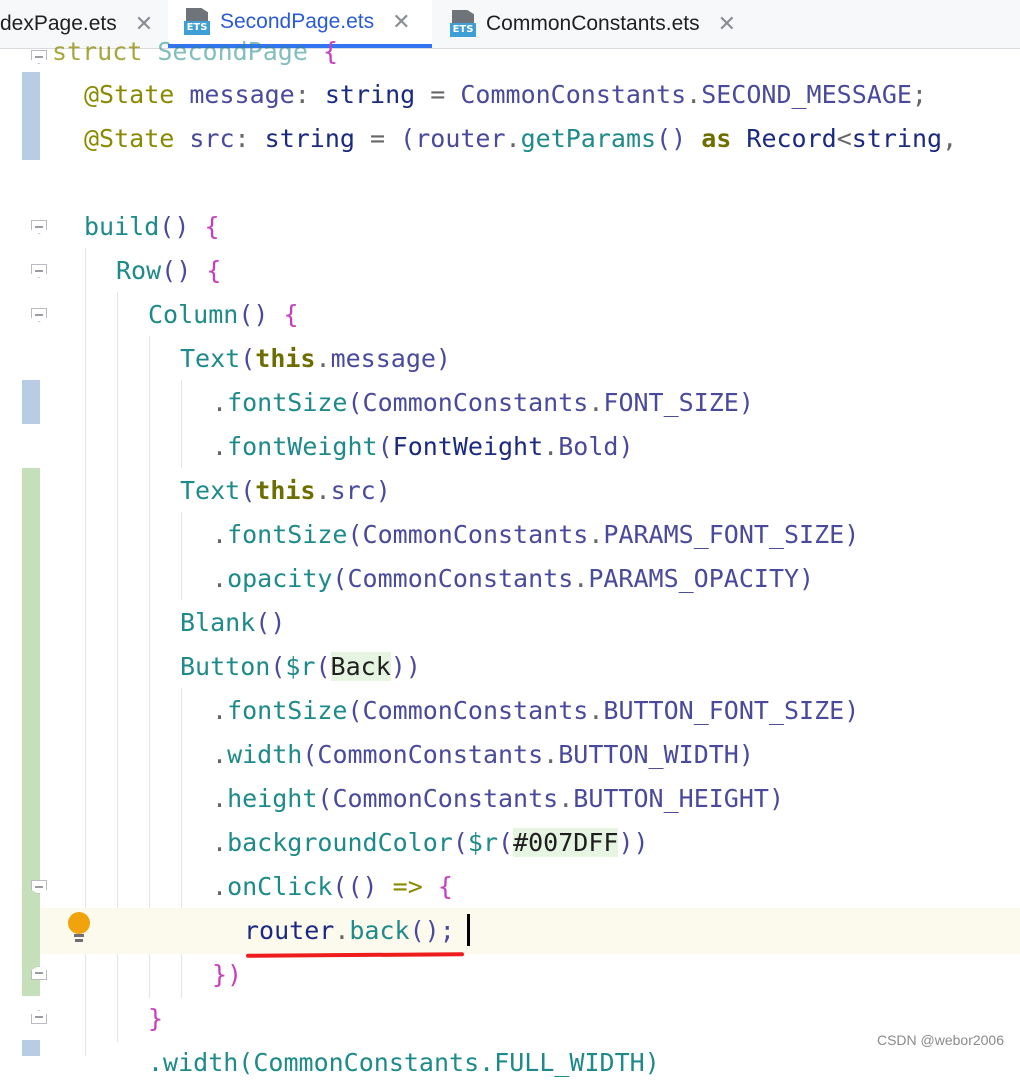  What do you see at coordinates (152, 227) in the screenshot?
I see `code-line: build() {` at bounding box center [152, 227].